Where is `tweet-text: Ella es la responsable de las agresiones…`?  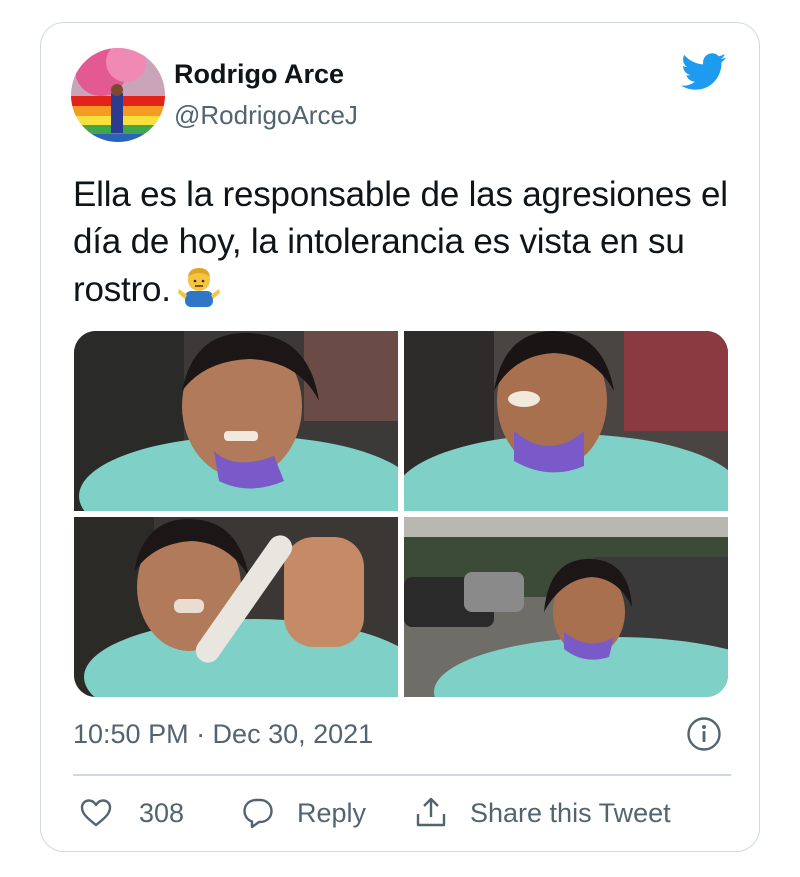
tweet-text: Ella es la responsable de las agresiones… is located at coordinates (413, 242).